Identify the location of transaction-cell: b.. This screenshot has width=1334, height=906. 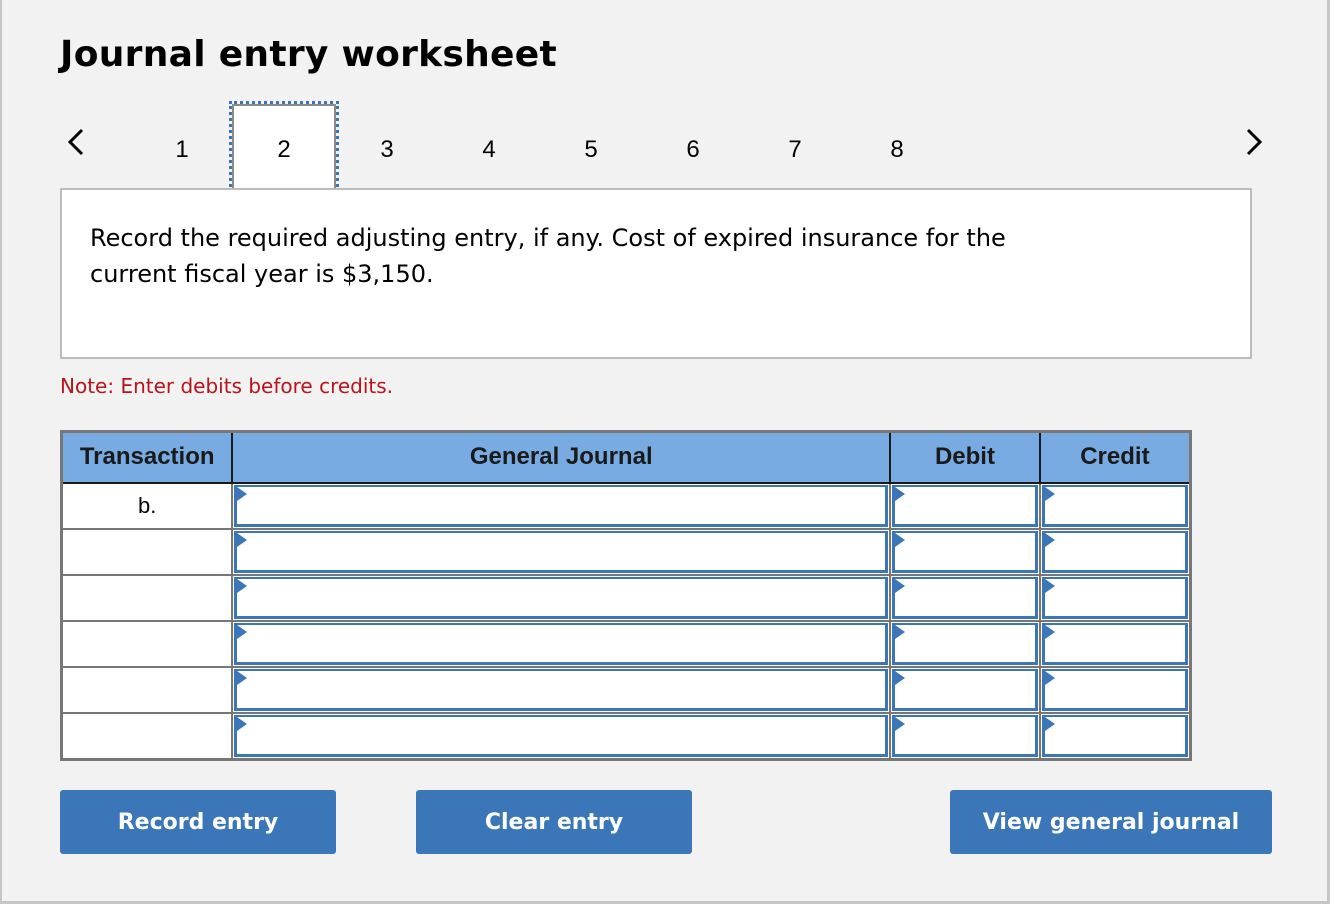
(147, 505).